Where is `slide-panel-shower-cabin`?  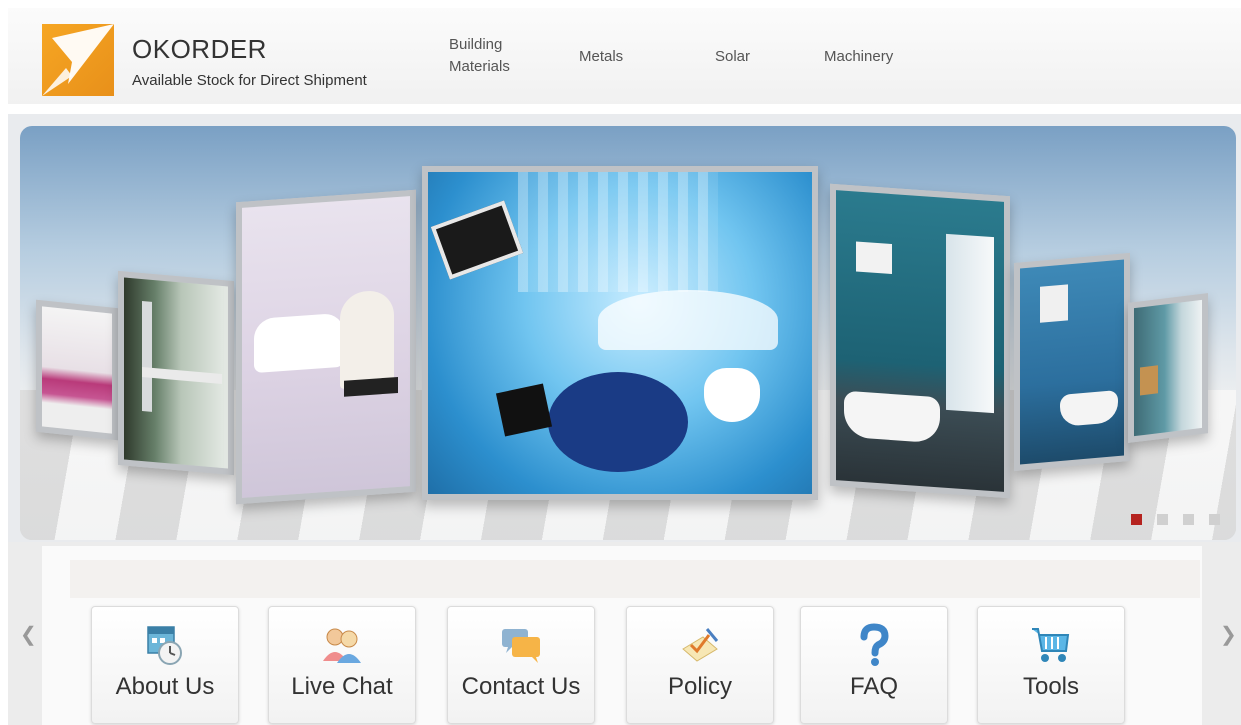 slide-panel-shower-cabin is located at coordinates (1168, 368).